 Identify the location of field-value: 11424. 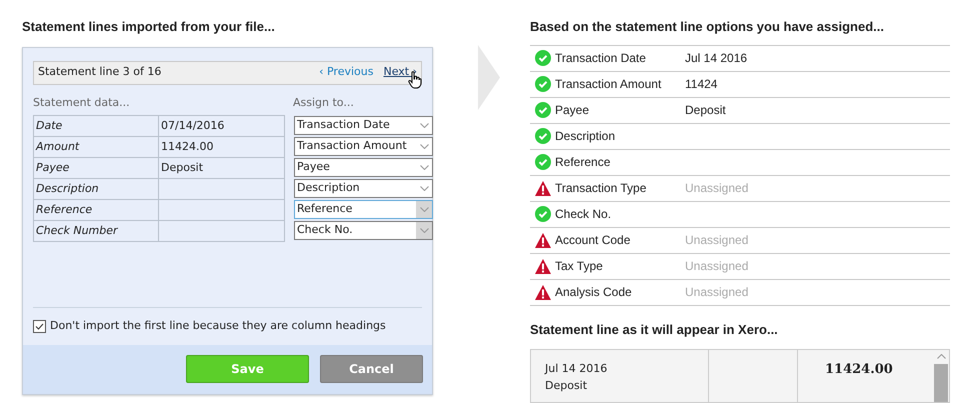
(701, 84).